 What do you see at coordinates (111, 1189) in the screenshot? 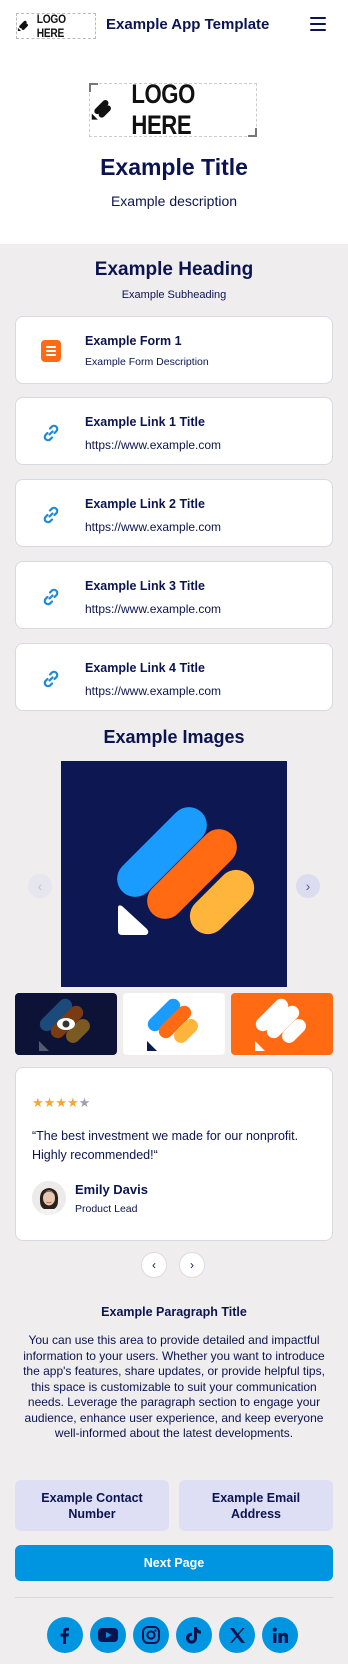
I see `reviewer-name: Emily Davis` at bounding box center [111, 1189].